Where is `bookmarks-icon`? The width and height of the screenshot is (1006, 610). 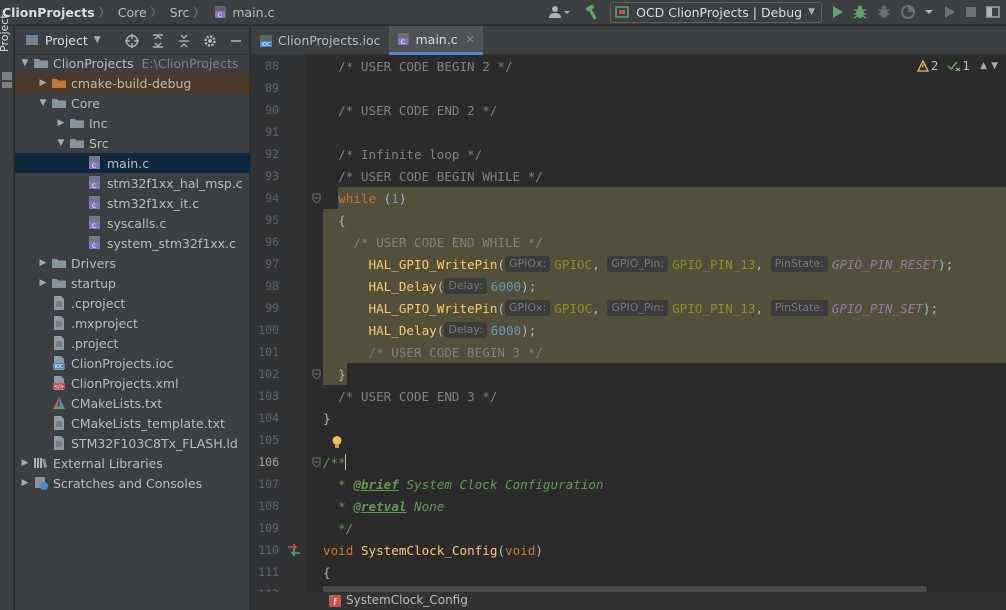 bookmarks-icon is located at coordinates (7, 85).